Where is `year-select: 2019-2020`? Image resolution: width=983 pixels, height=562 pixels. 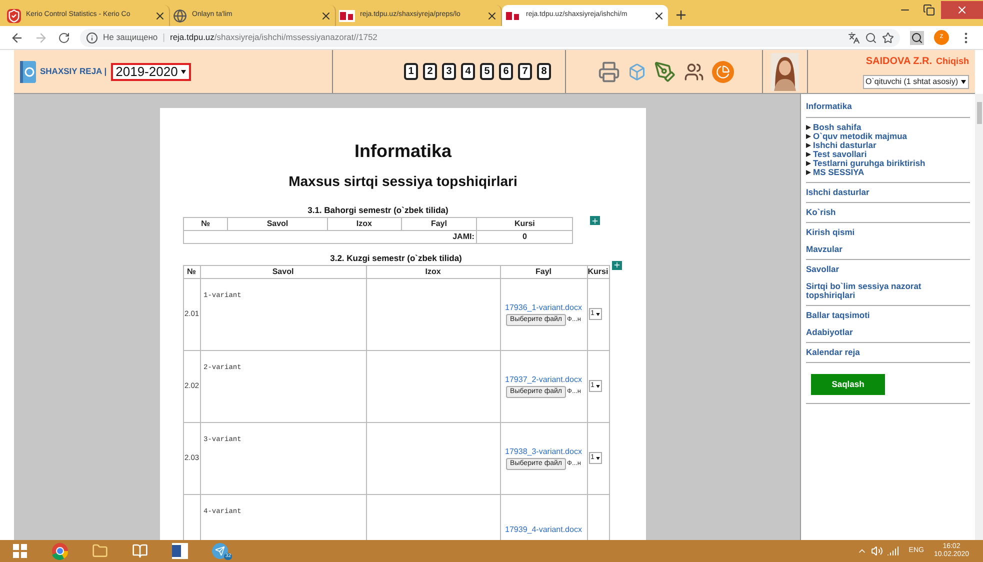
year-select: 2019-2020 is located at coordinates (150, 71).